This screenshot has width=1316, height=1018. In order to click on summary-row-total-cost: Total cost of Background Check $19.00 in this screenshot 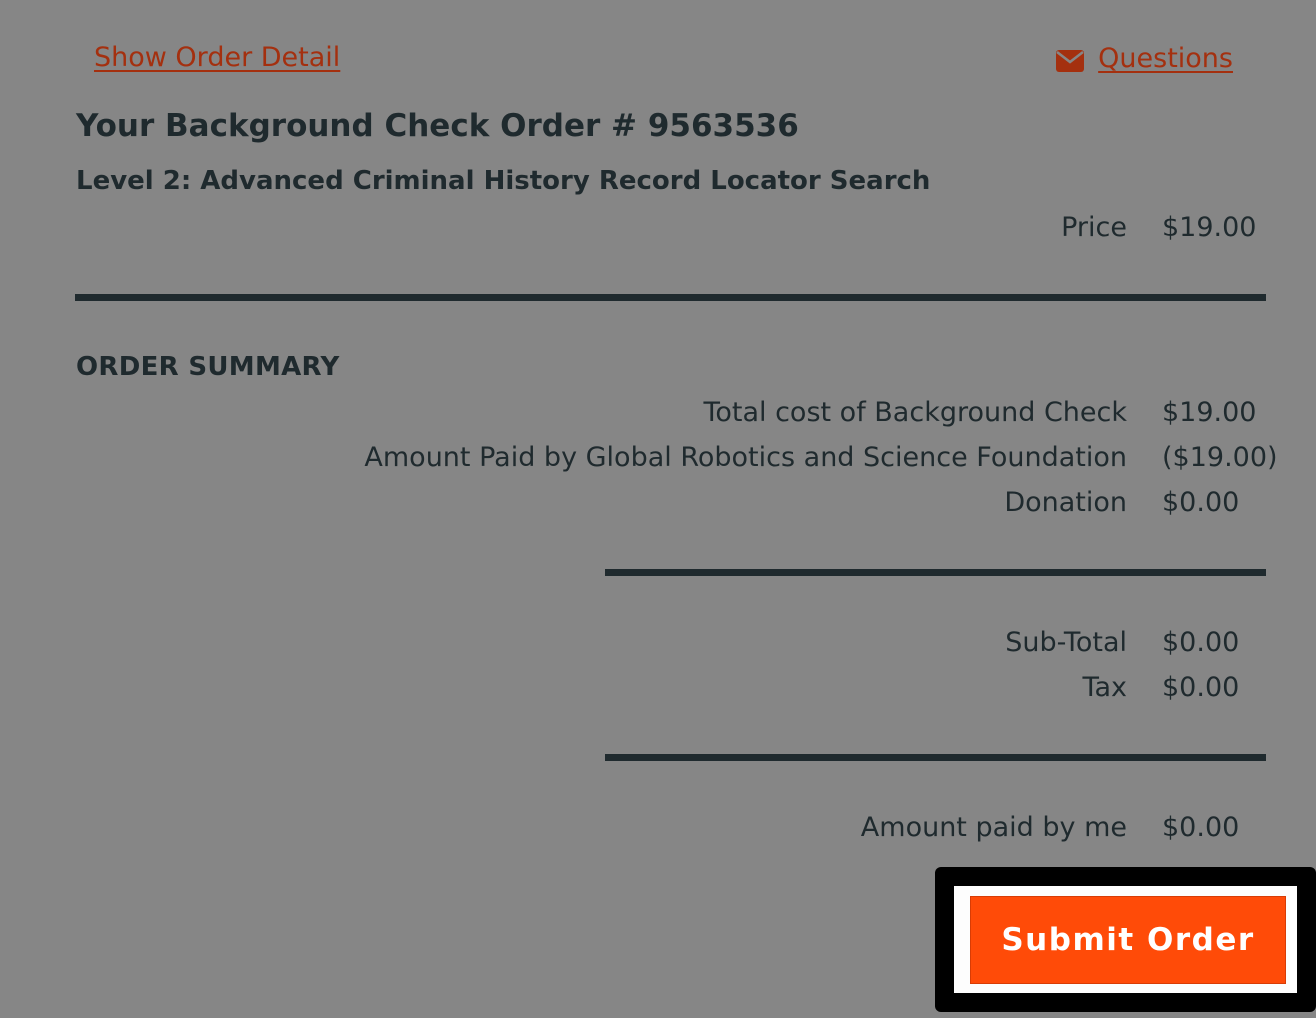, I will do `click(658, 415)`.